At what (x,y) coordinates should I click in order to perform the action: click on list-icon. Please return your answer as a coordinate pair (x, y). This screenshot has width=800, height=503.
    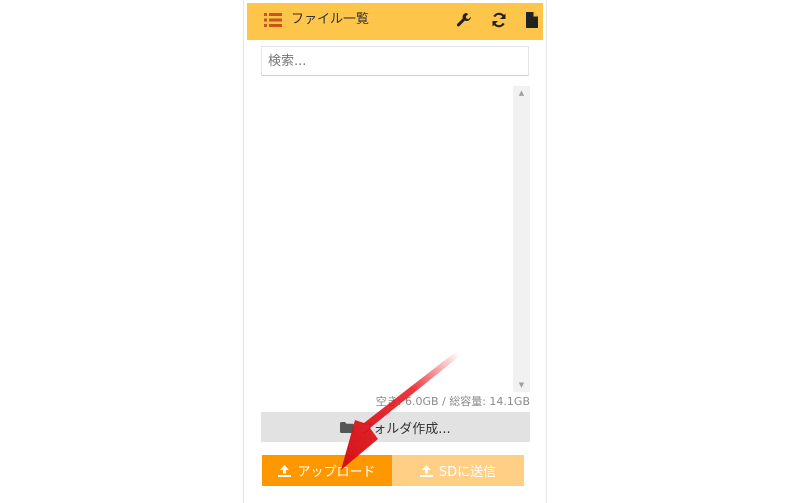
    Looking at the image, I should click on (273, 20).